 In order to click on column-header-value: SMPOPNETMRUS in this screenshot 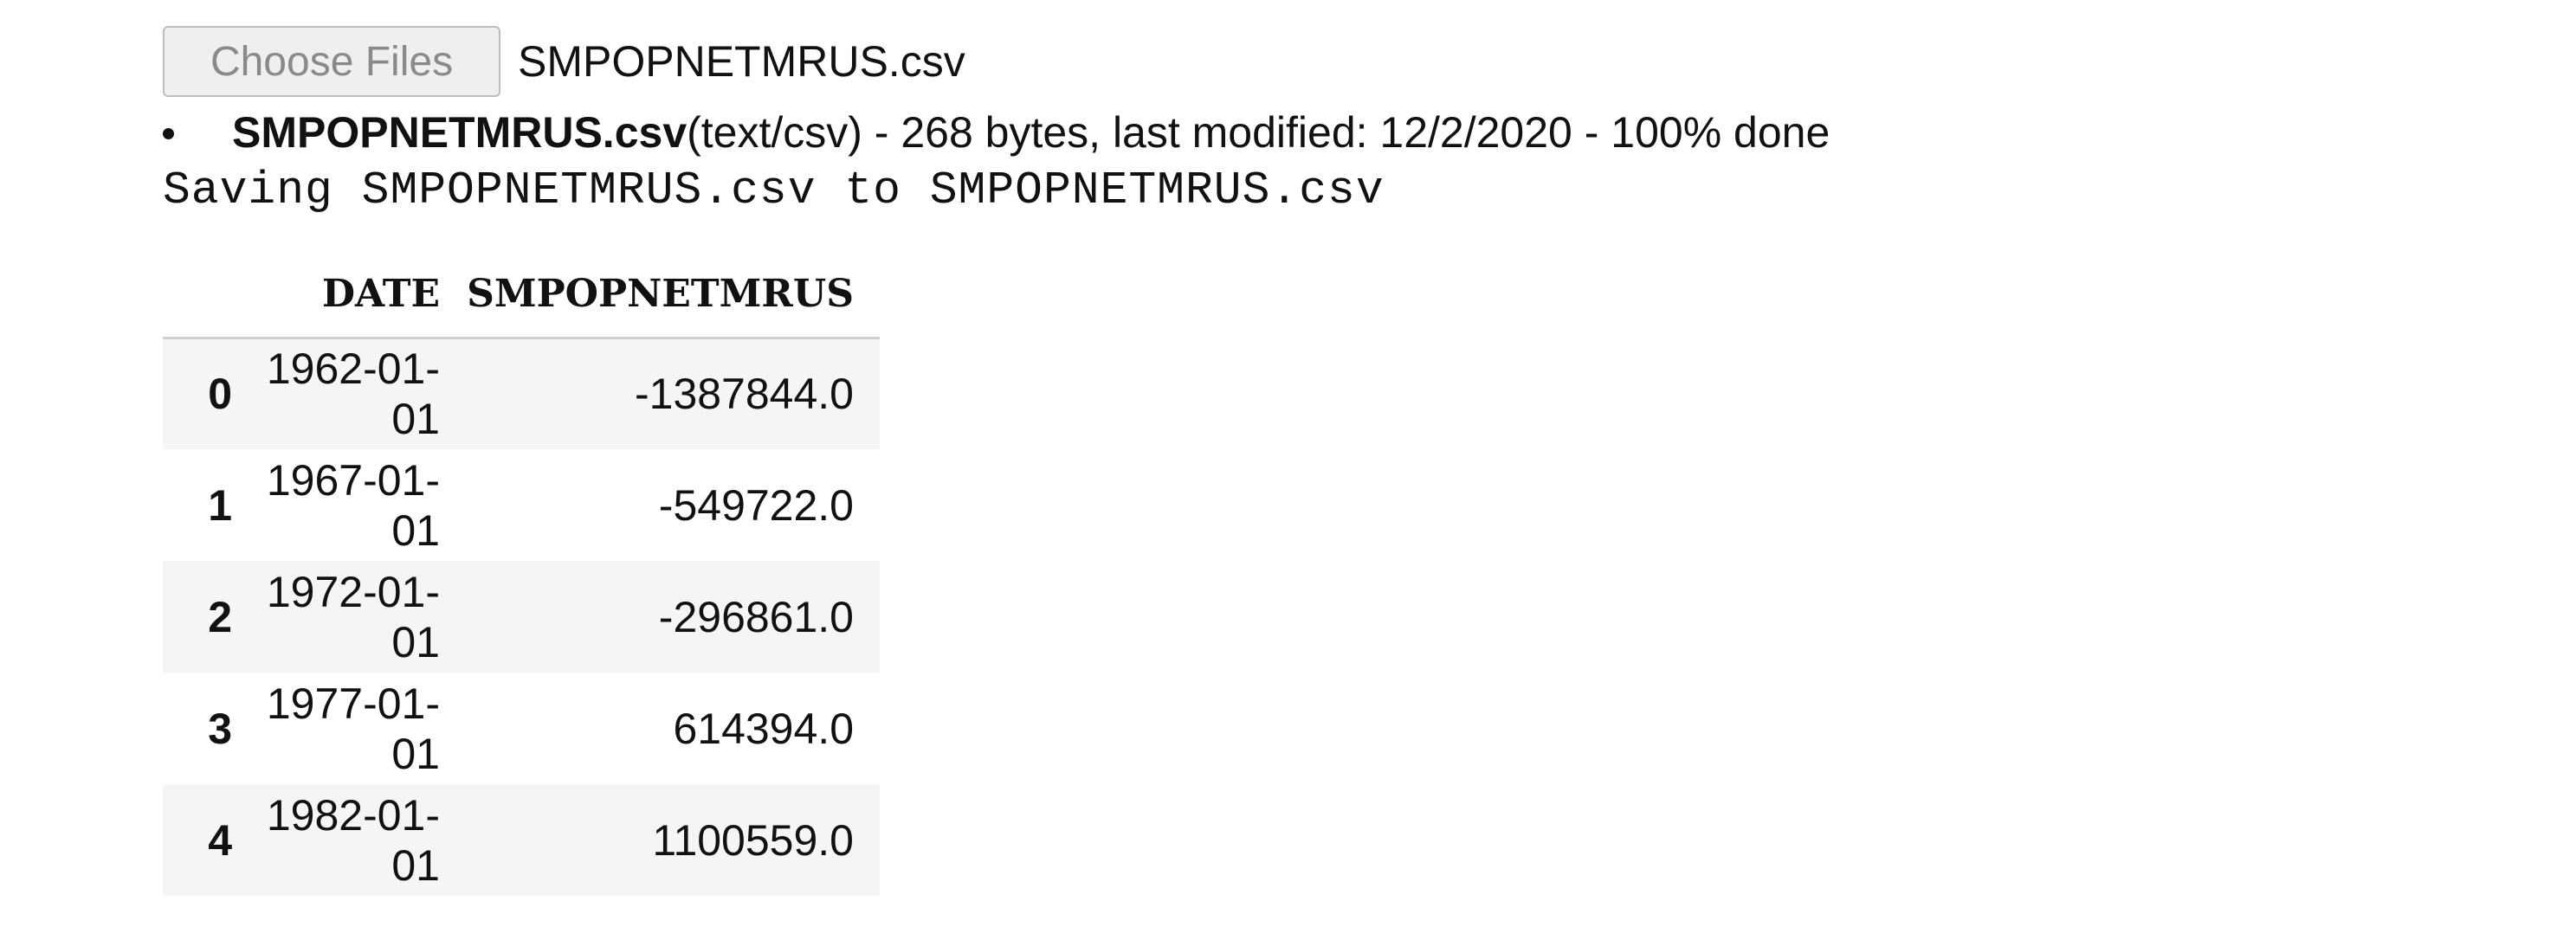, I will do `click(660, 295)`.